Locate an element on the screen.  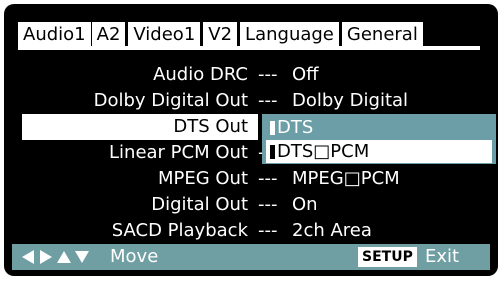
setting-row-mpeg-out: MPEG Out --- MPEG□PCM is located at coordinates (251, 179).